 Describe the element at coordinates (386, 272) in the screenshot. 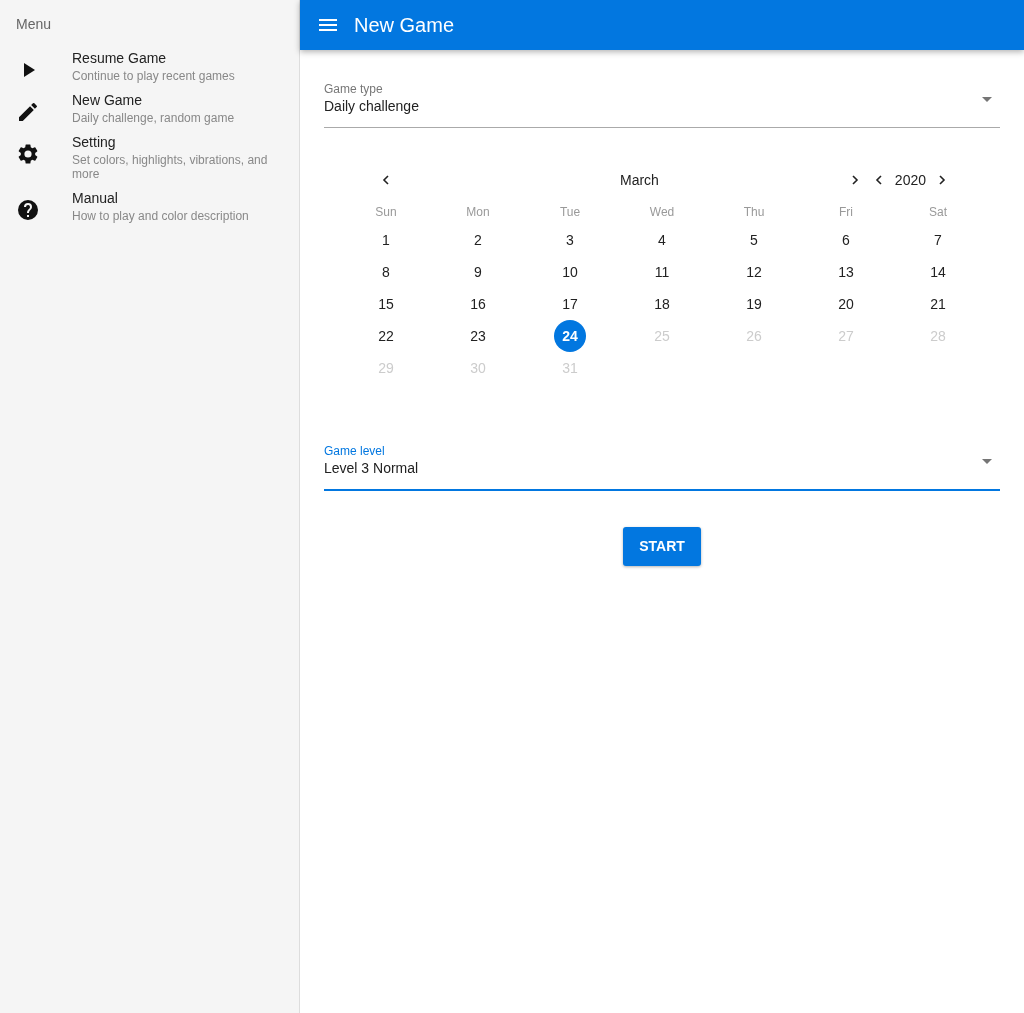

I see `calendar-day: 8` at that location.